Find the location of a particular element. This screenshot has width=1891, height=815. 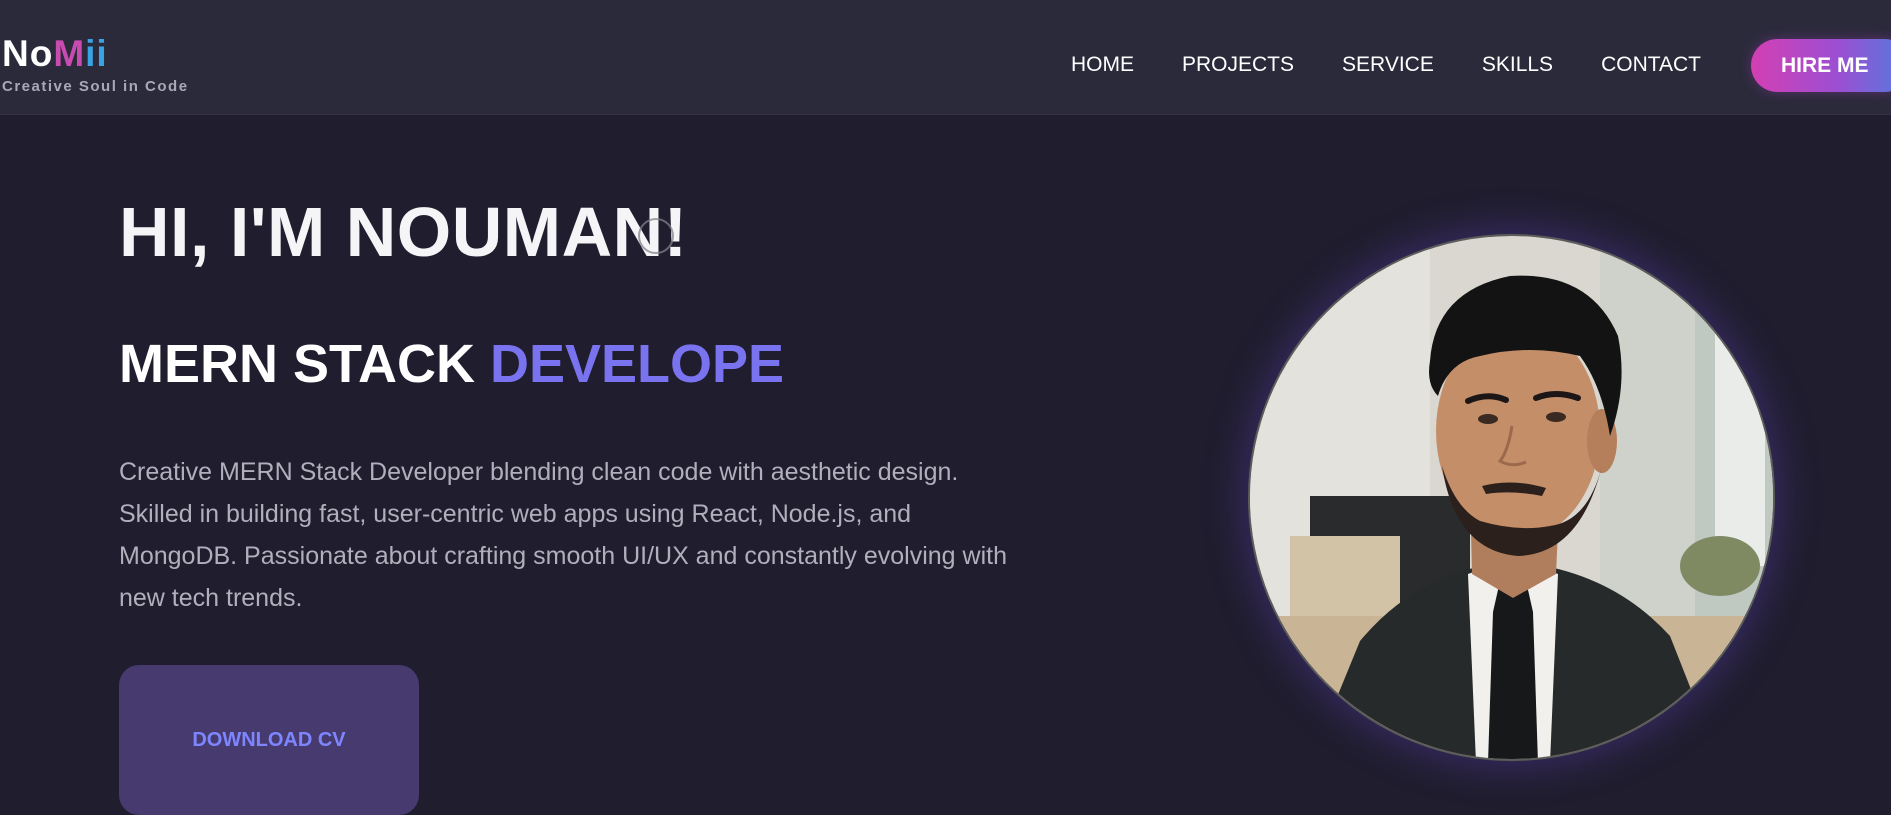

logo-text: NoMii is located at coordinates (95, 54).